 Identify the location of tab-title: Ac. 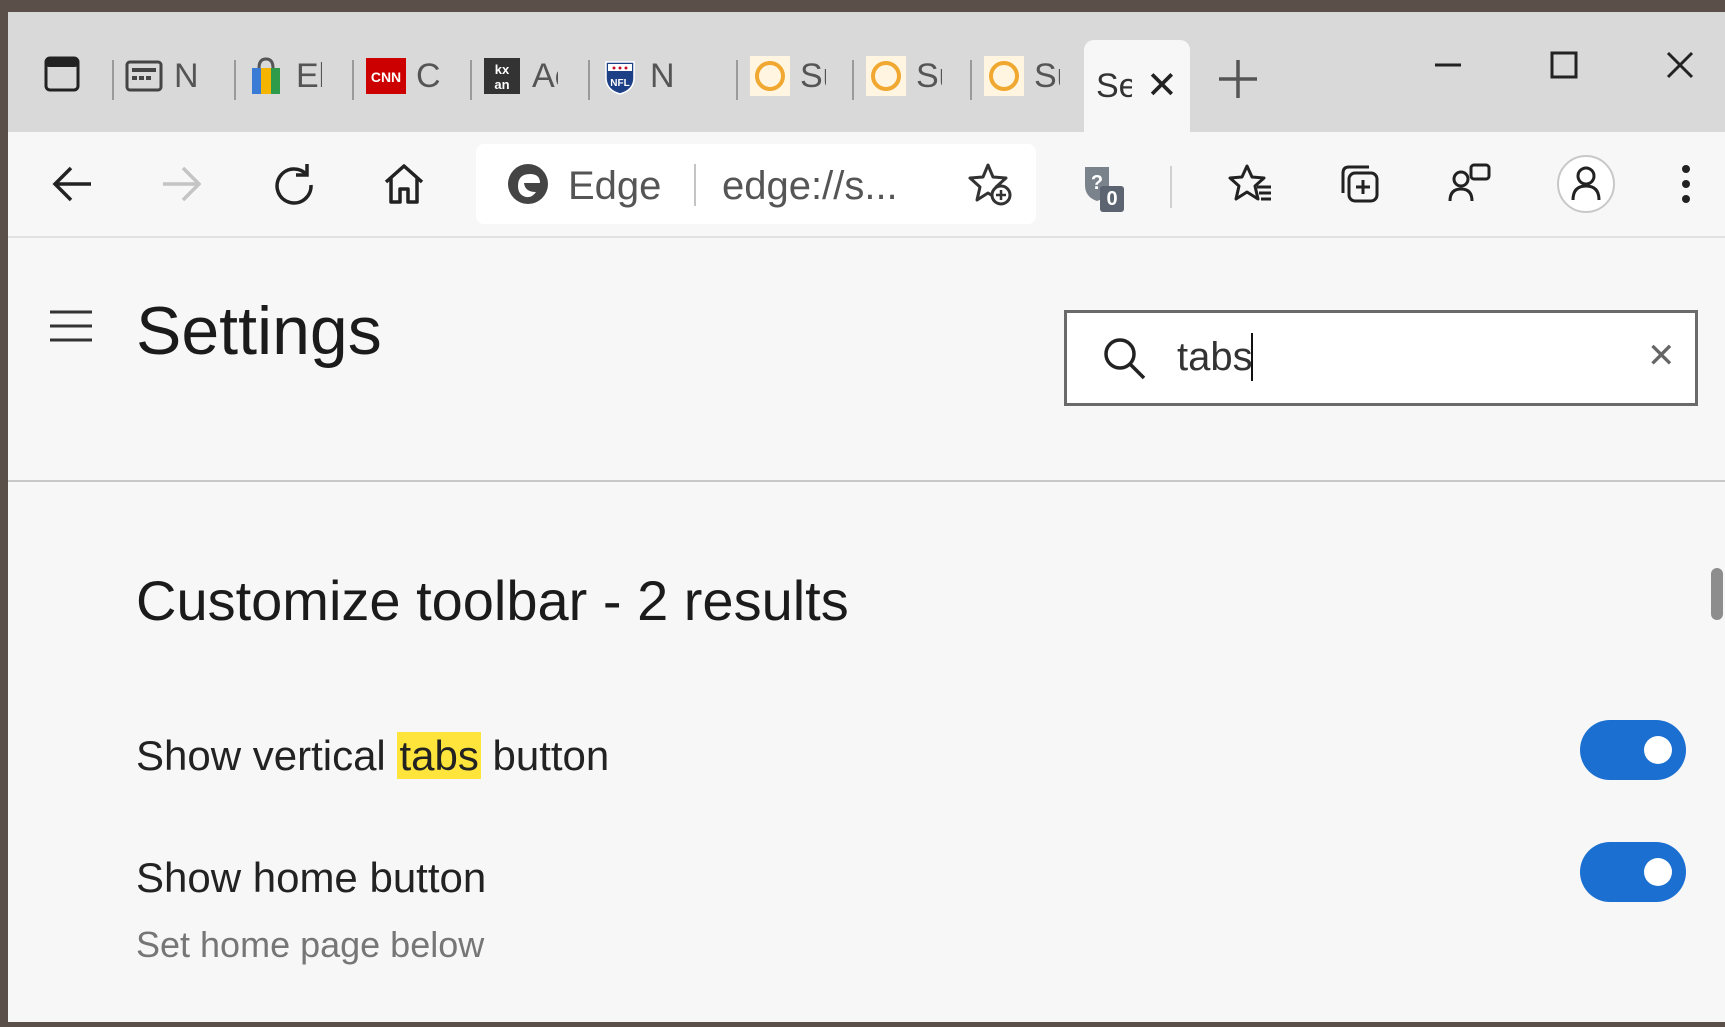
(545, 75).